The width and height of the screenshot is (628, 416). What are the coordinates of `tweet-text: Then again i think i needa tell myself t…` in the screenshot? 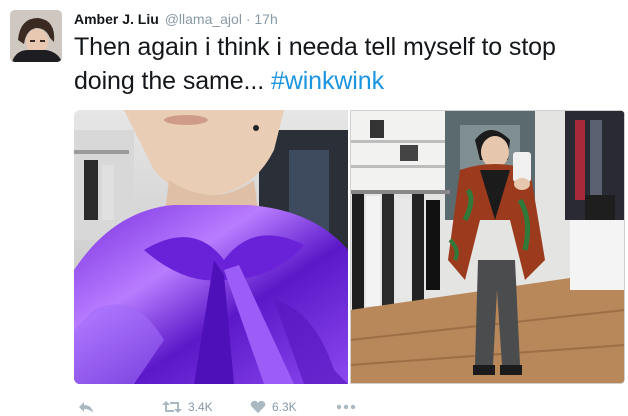 It's located at (344, 64).